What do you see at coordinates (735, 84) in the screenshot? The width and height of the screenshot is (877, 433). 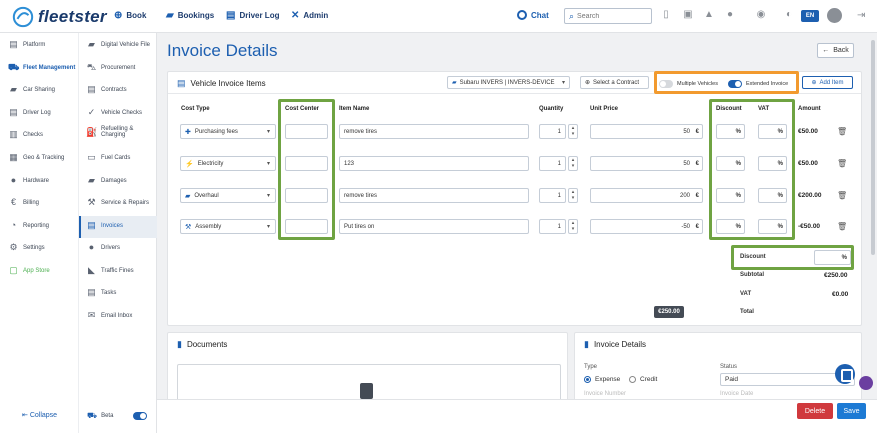 I see `toggle-knob` at bounding box center [735, 84].